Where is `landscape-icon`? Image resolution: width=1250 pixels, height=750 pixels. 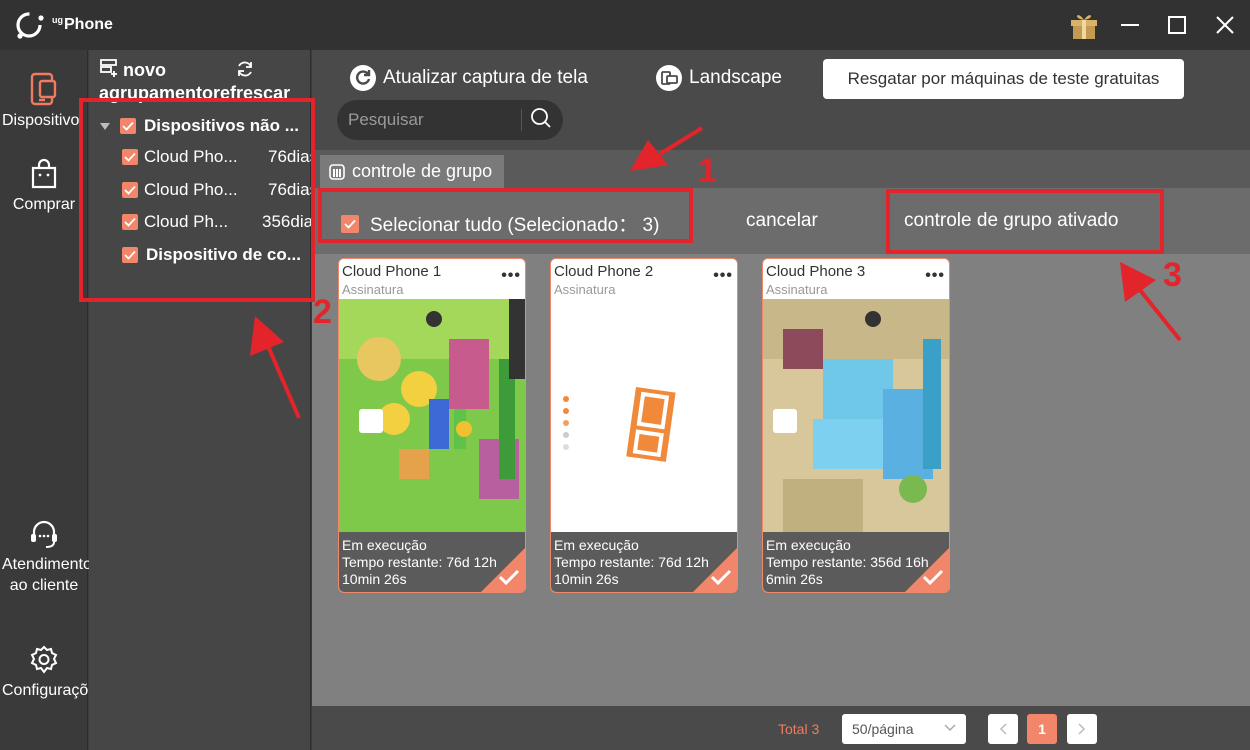 landscape-icon is located at coordinates (669, 78).